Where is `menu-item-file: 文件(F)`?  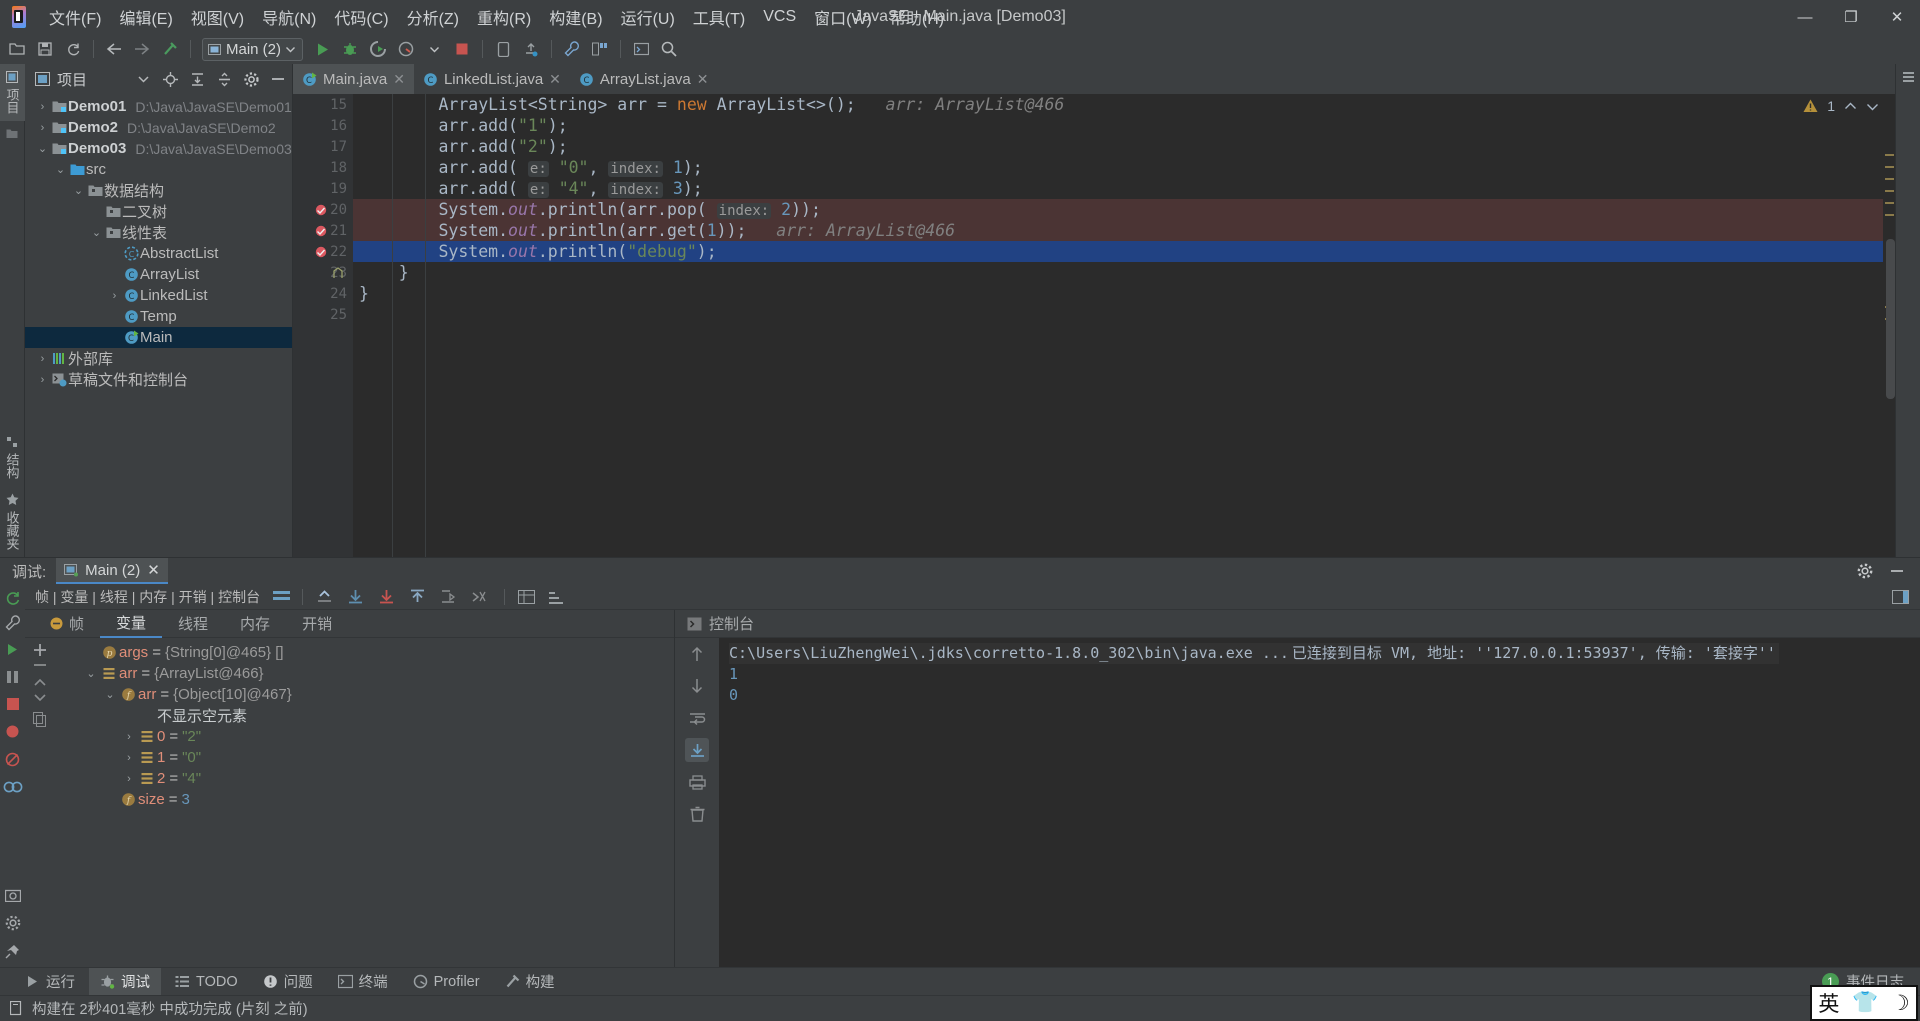
menu-item-file: 文件(F) is located at coordinates (75, 17).